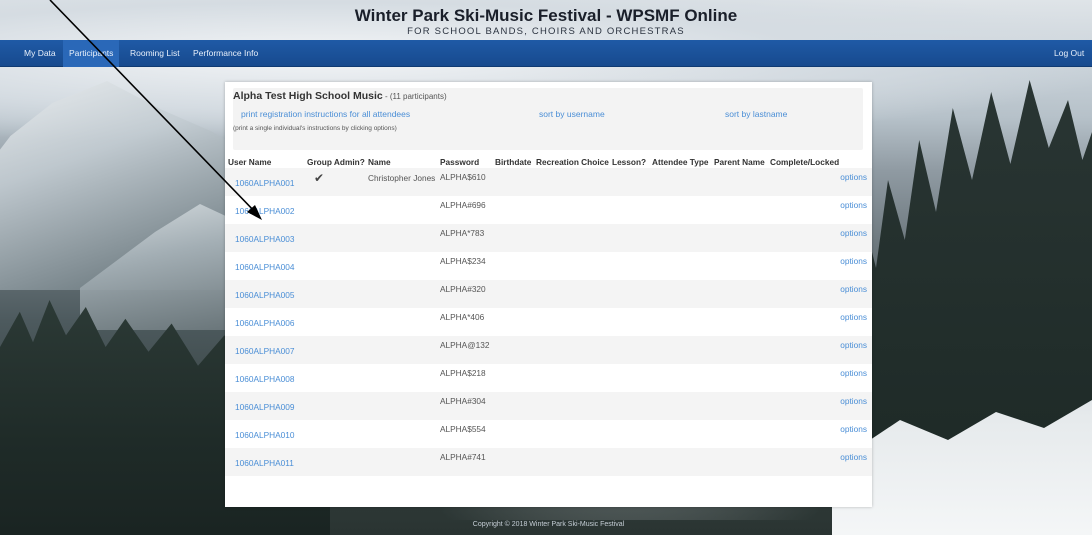 The image size is (1092, 535). I want to click on password-cell: ALPHA@132, so click(465, 345).